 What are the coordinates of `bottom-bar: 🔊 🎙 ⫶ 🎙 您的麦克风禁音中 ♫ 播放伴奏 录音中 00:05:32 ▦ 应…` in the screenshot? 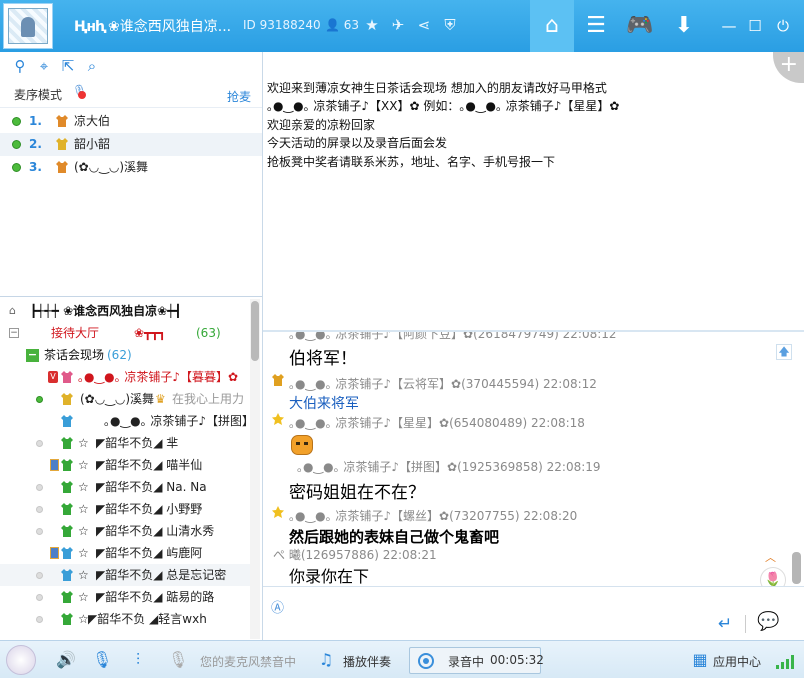 It's located at (402, 659).